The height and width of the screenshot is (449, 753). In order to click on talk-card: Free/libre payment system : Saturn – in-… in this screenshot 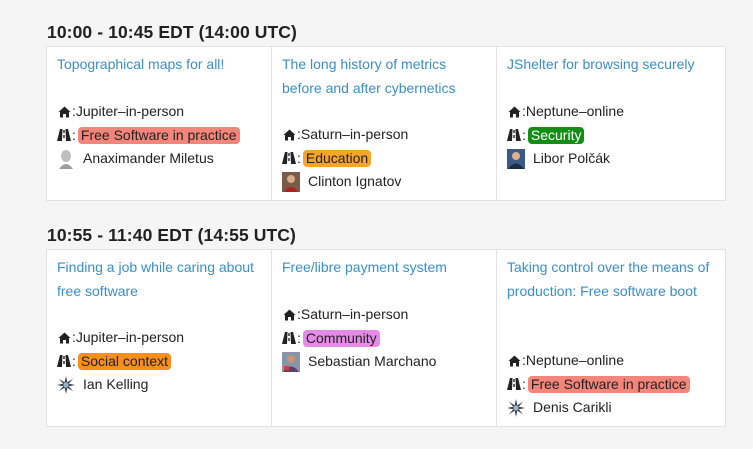, I will do `click(384, 338)`.